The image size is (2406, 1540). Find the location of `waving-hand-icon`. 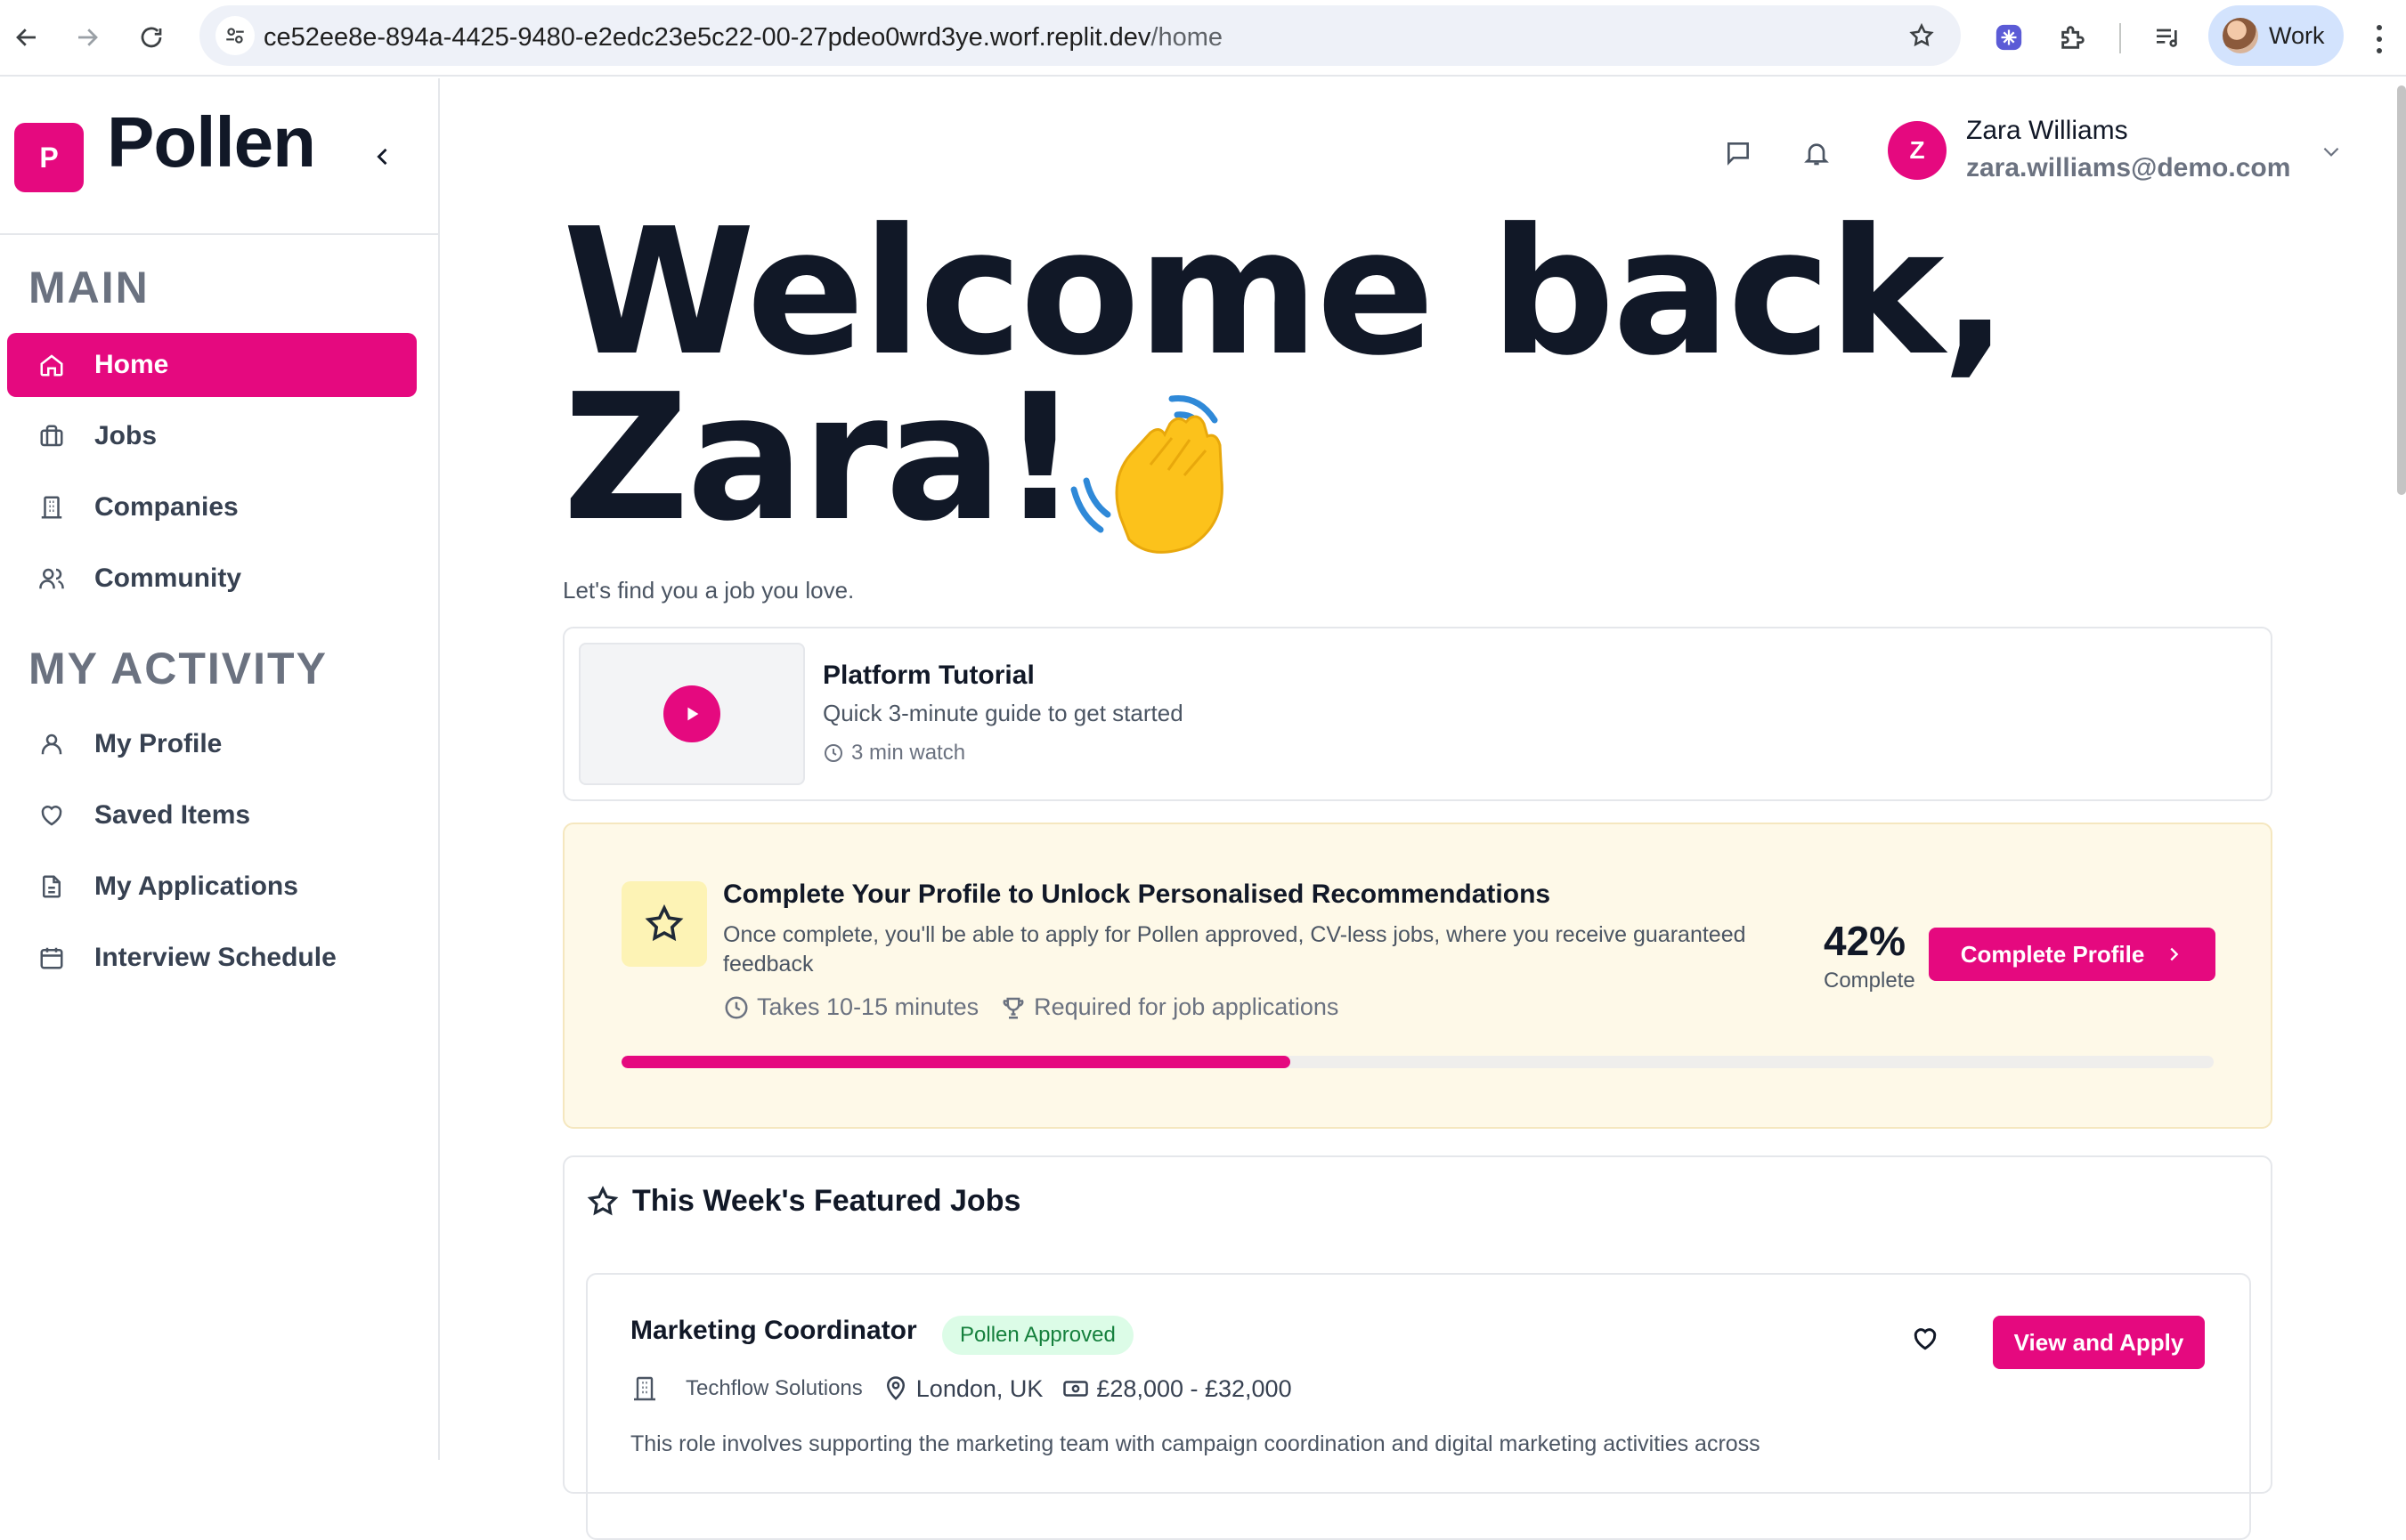

waving-hand-icon is located at coordinates (1146, 474).